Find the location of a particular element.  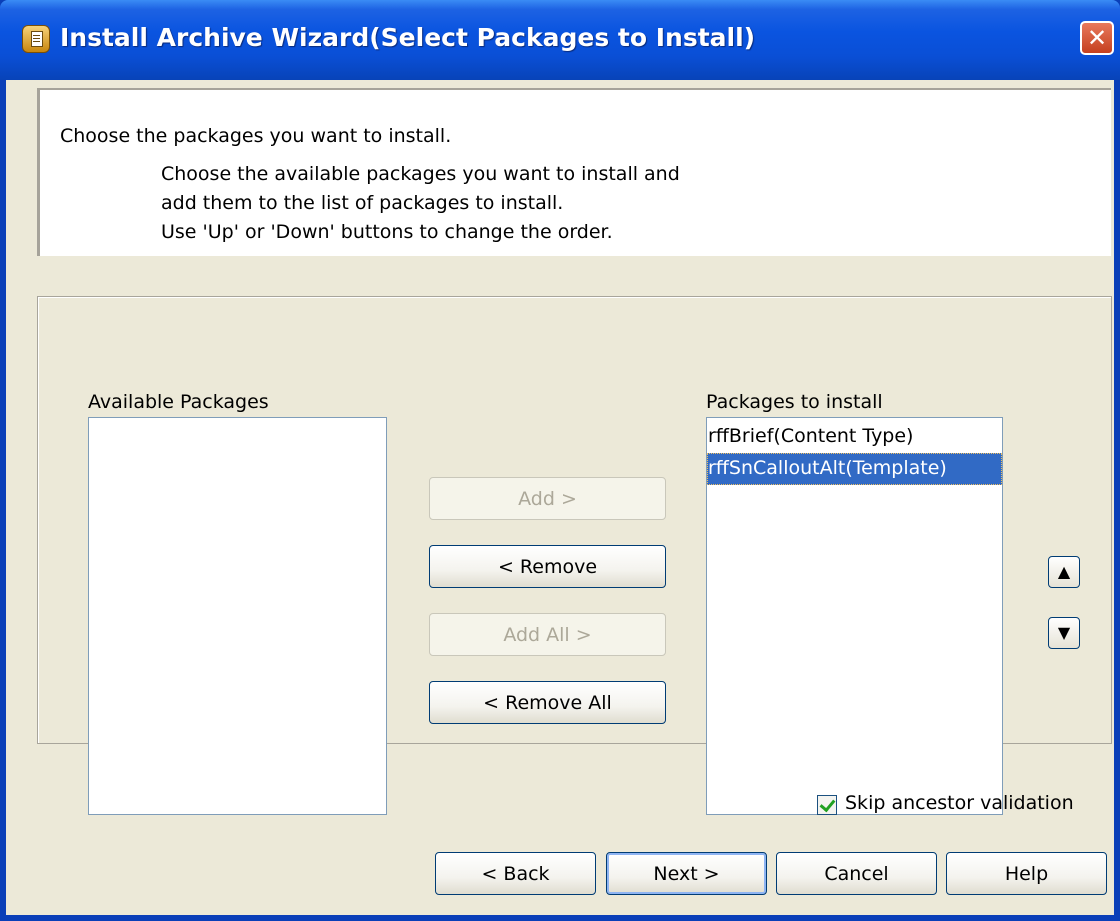

cancel-button: Cancel is located at coordinates (856, 873).